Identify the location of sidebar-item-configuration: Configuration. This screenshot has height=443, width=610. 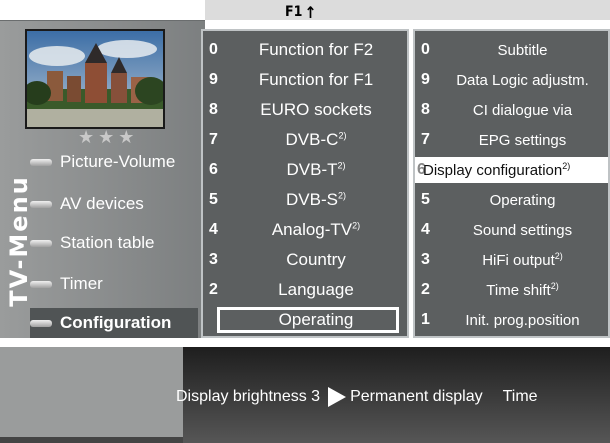
(114, 323).